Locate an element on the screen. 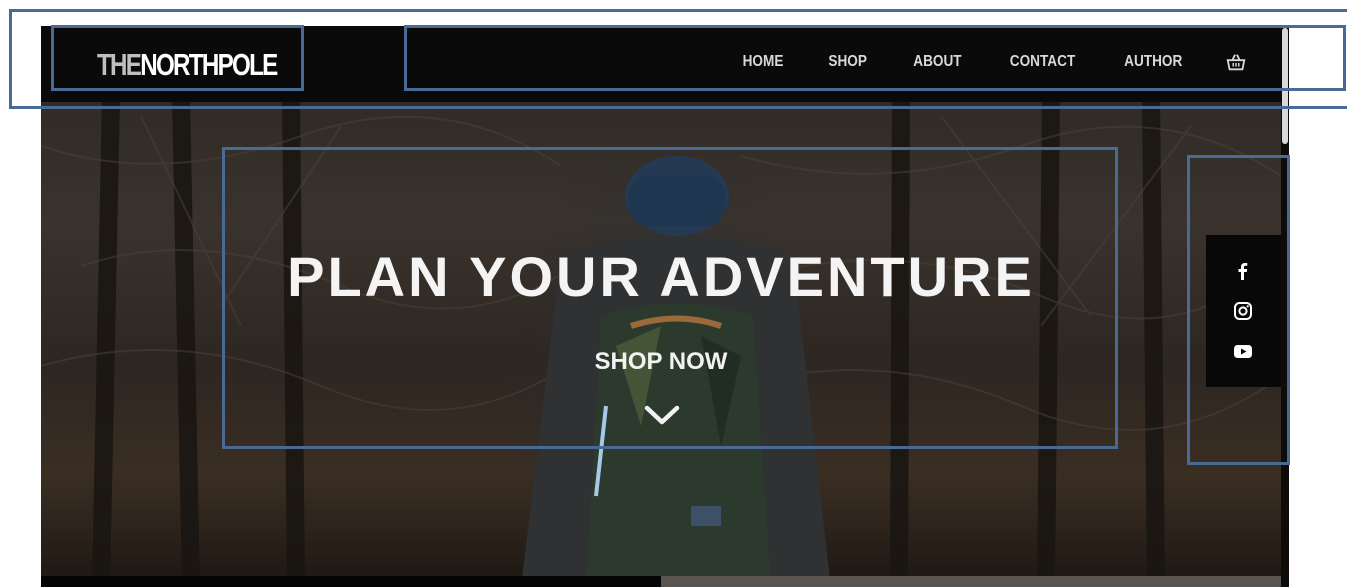  logo-prefix: THE is located at coordinates (119, 64).